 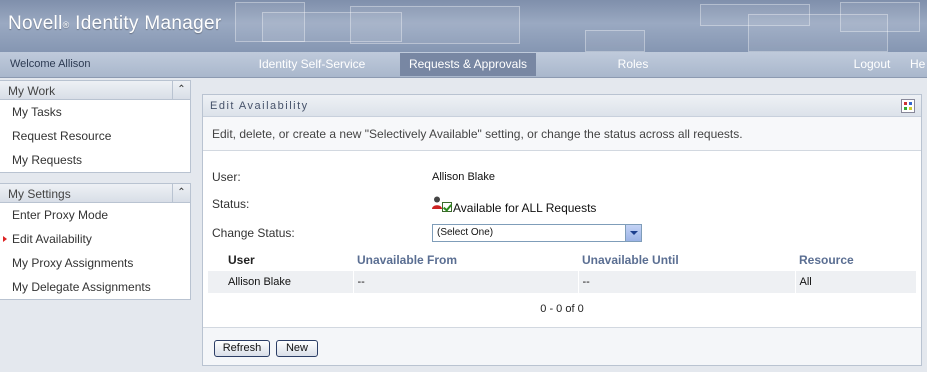 What do you see at coordinates (465, 260) in the screenshot?
I see `column-header-unavailable-from: Unavailable From` at bounding box center [465, 260].